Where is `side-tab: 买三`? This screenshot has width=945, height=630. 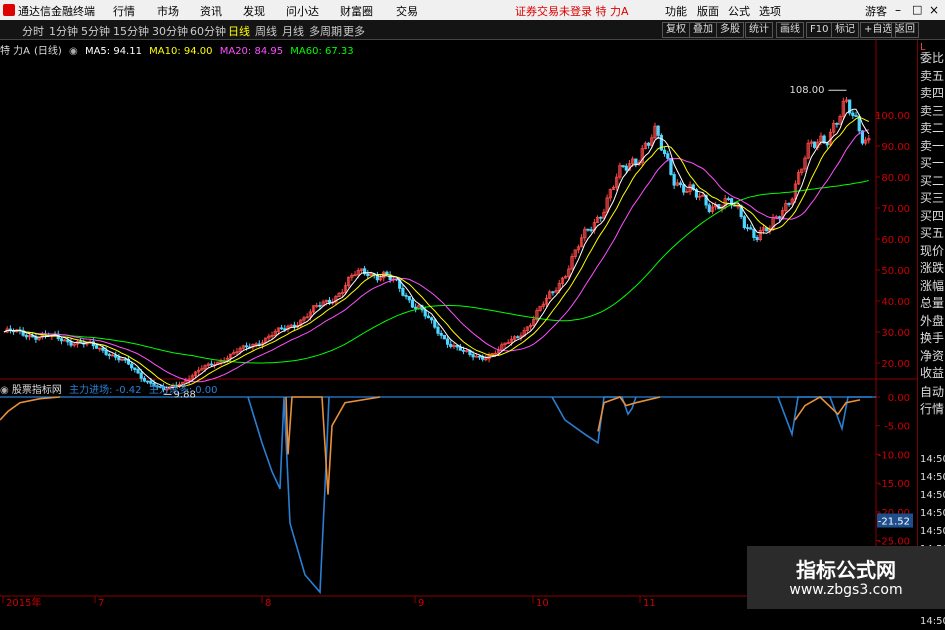 side-tab: 买三 is located at coordinates (932, 198).